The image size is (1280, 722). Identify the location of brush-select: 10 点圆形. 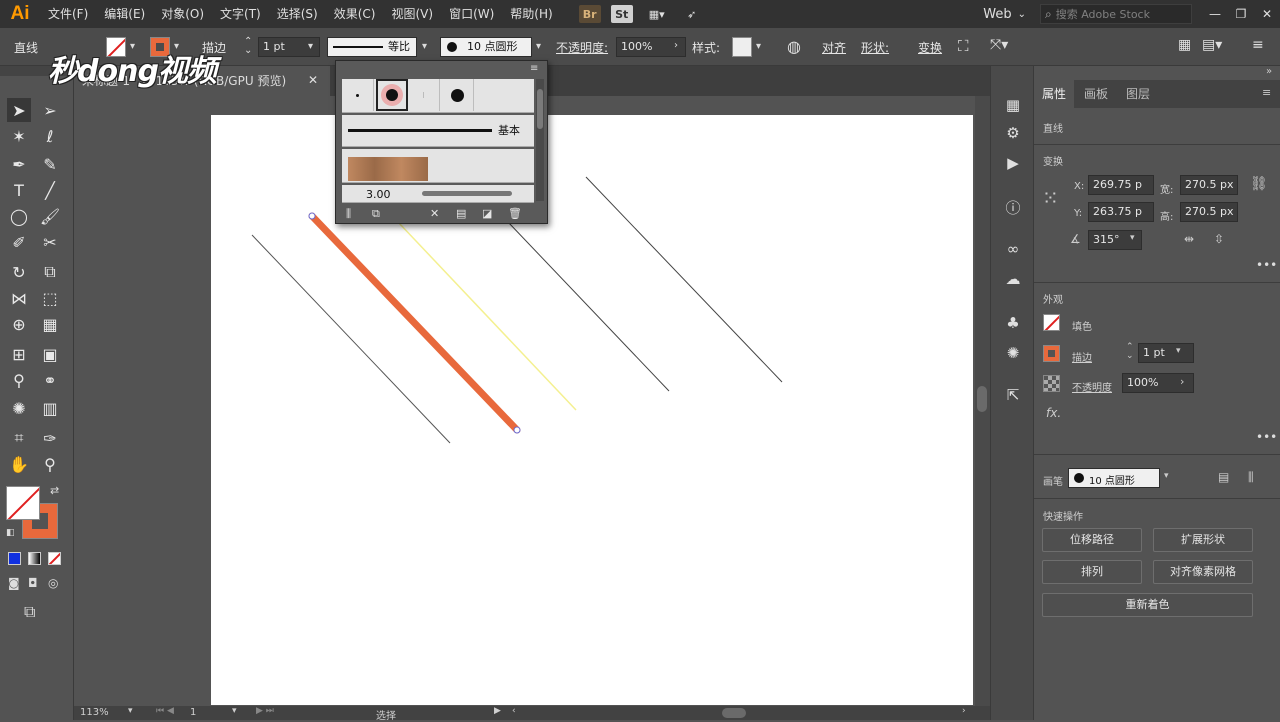
(1114, 478).